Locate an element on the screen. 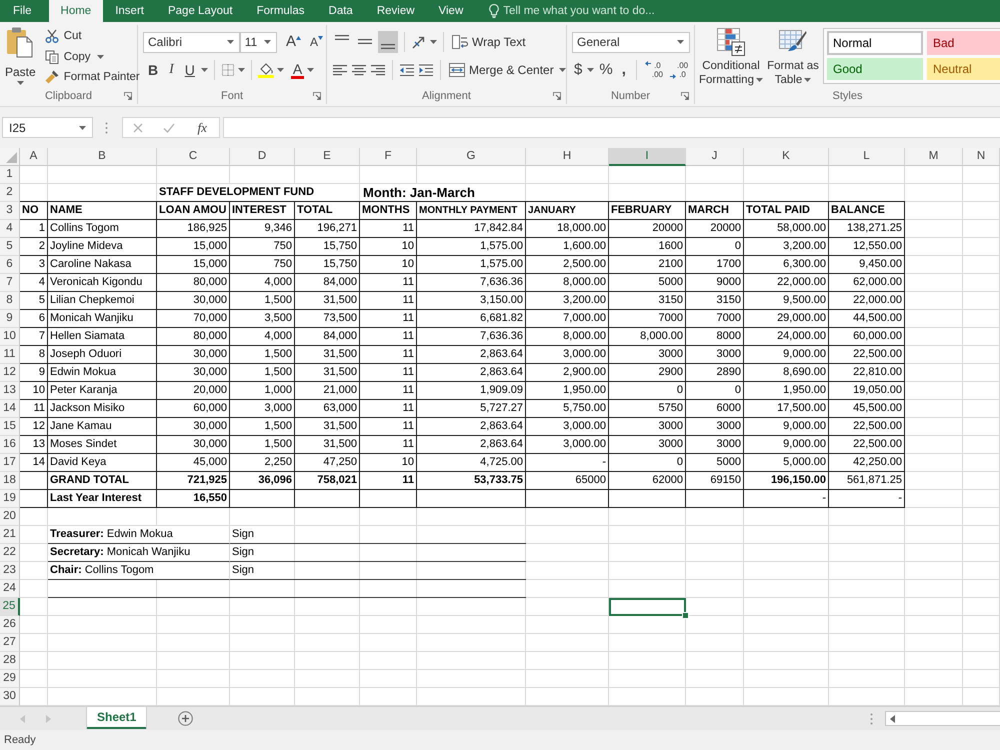  column-header: C is located at coordinates (193, 157).